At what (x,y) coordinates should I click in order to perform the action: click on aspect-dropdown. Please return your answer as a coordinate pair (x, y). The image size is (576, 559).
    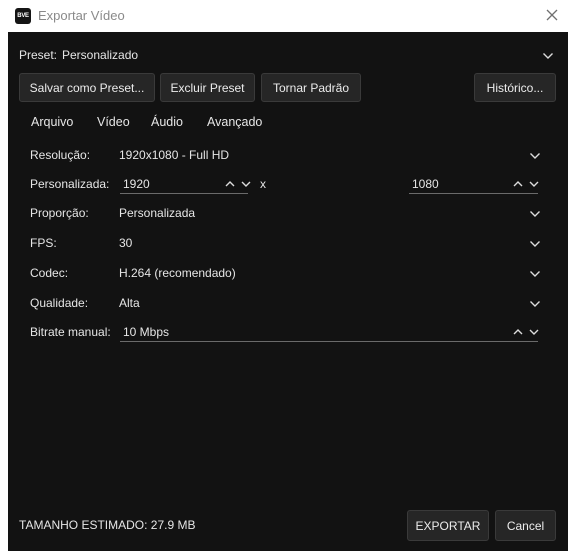
    Looking at the image, I should click on (535, 214).